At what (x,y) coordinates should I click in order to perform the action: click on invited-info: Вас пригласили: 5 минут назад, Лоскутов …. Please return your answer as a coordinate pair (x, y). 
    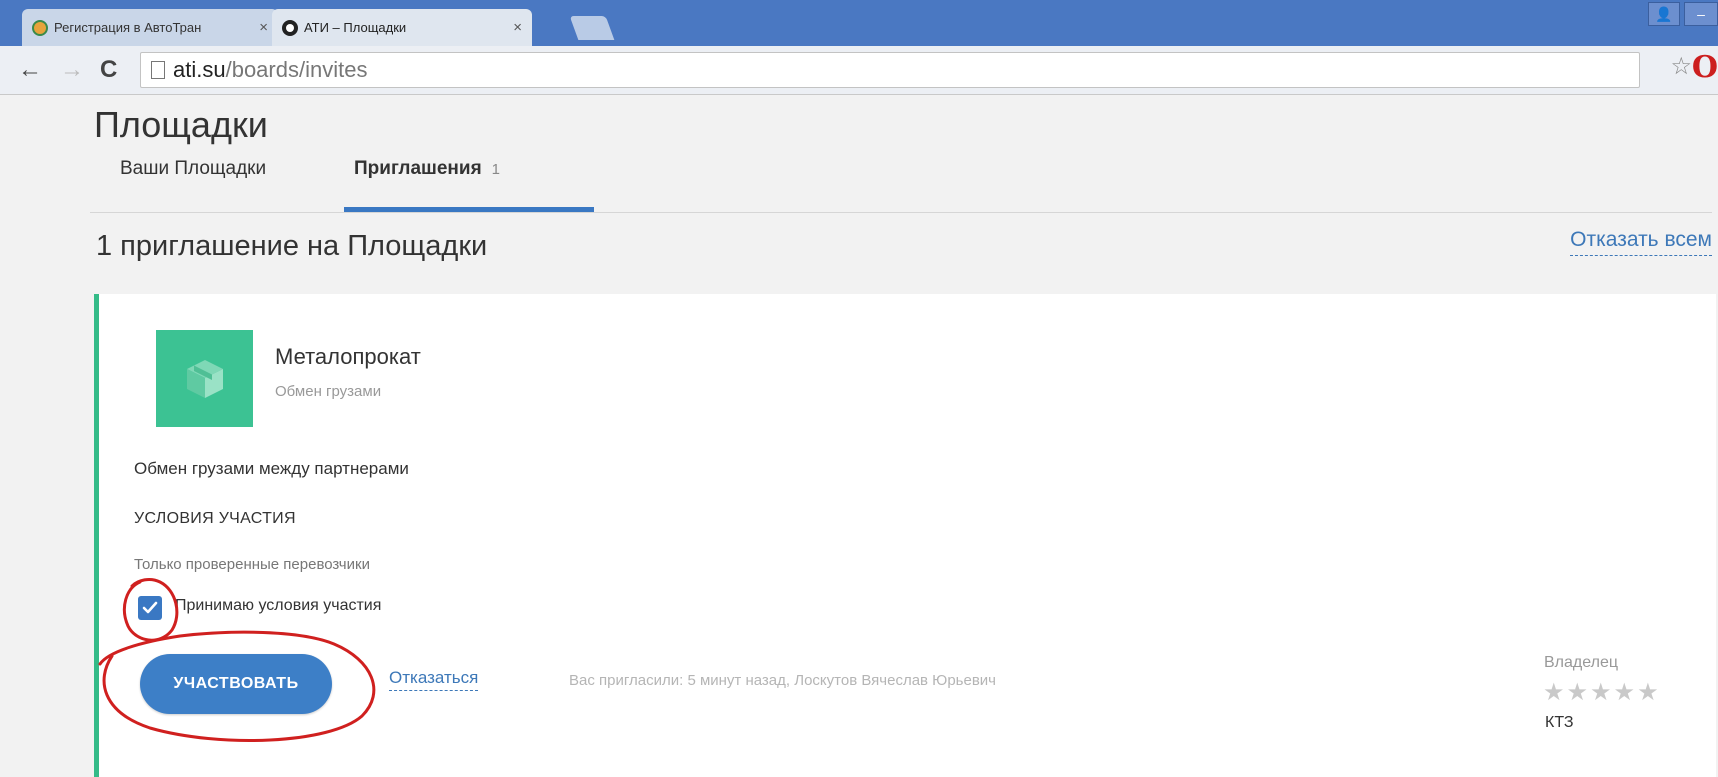
    Looking at the image, I should click on (782, 680).